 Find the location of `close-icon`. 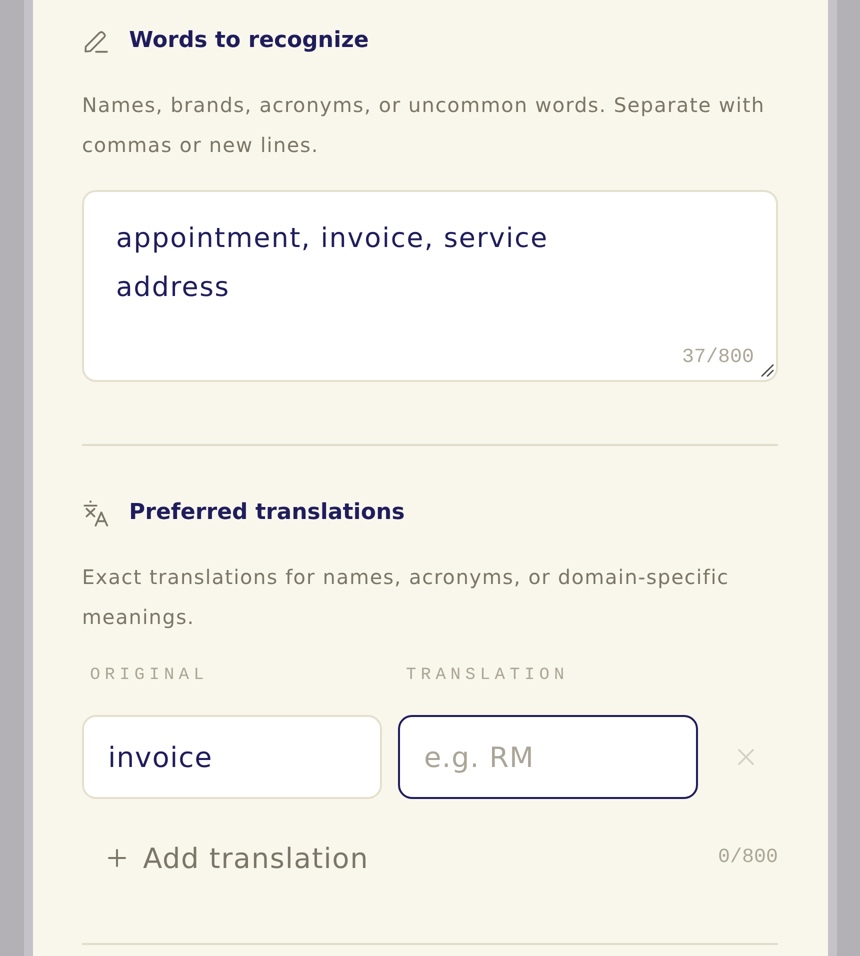

close-icon is located at coordinates (746, 757).